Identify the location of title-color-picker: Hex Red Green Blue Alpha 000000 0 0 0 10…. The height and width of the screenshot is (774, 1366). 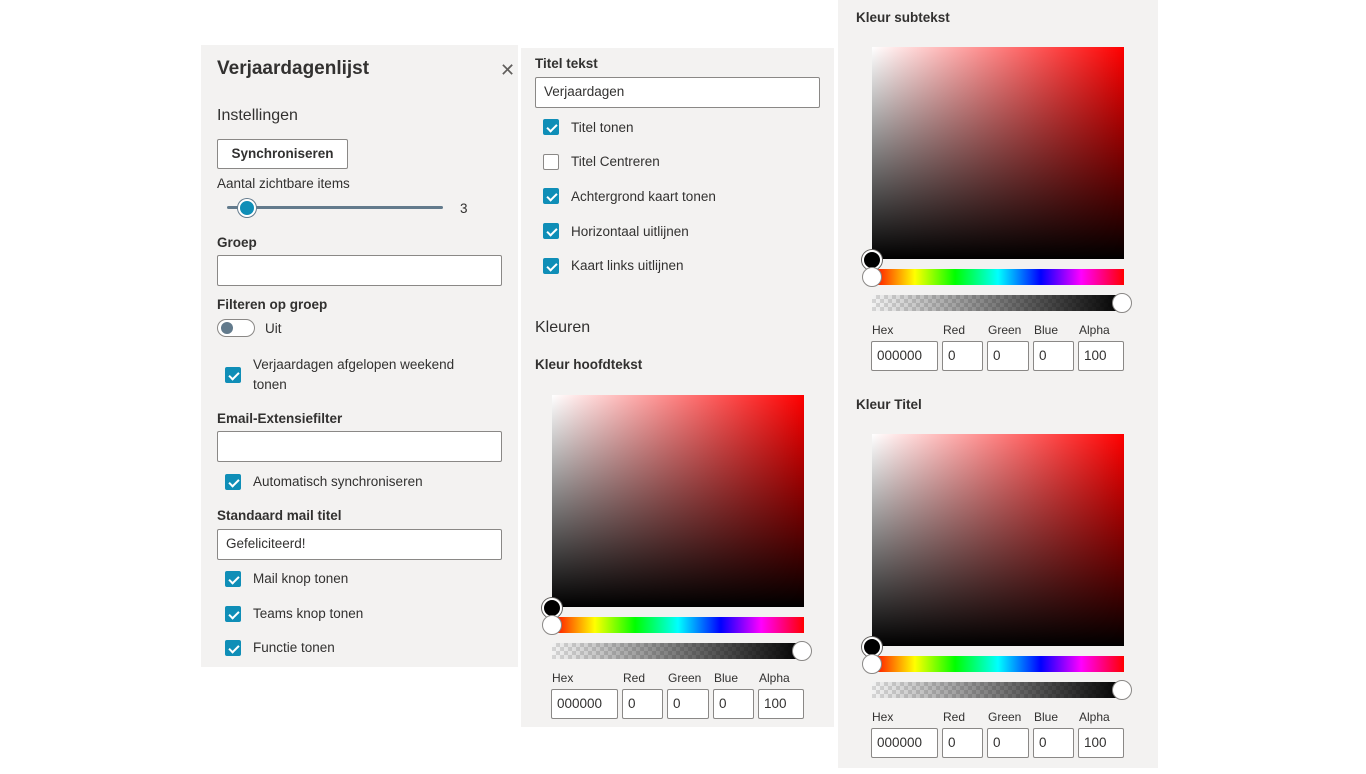
(993, 604).